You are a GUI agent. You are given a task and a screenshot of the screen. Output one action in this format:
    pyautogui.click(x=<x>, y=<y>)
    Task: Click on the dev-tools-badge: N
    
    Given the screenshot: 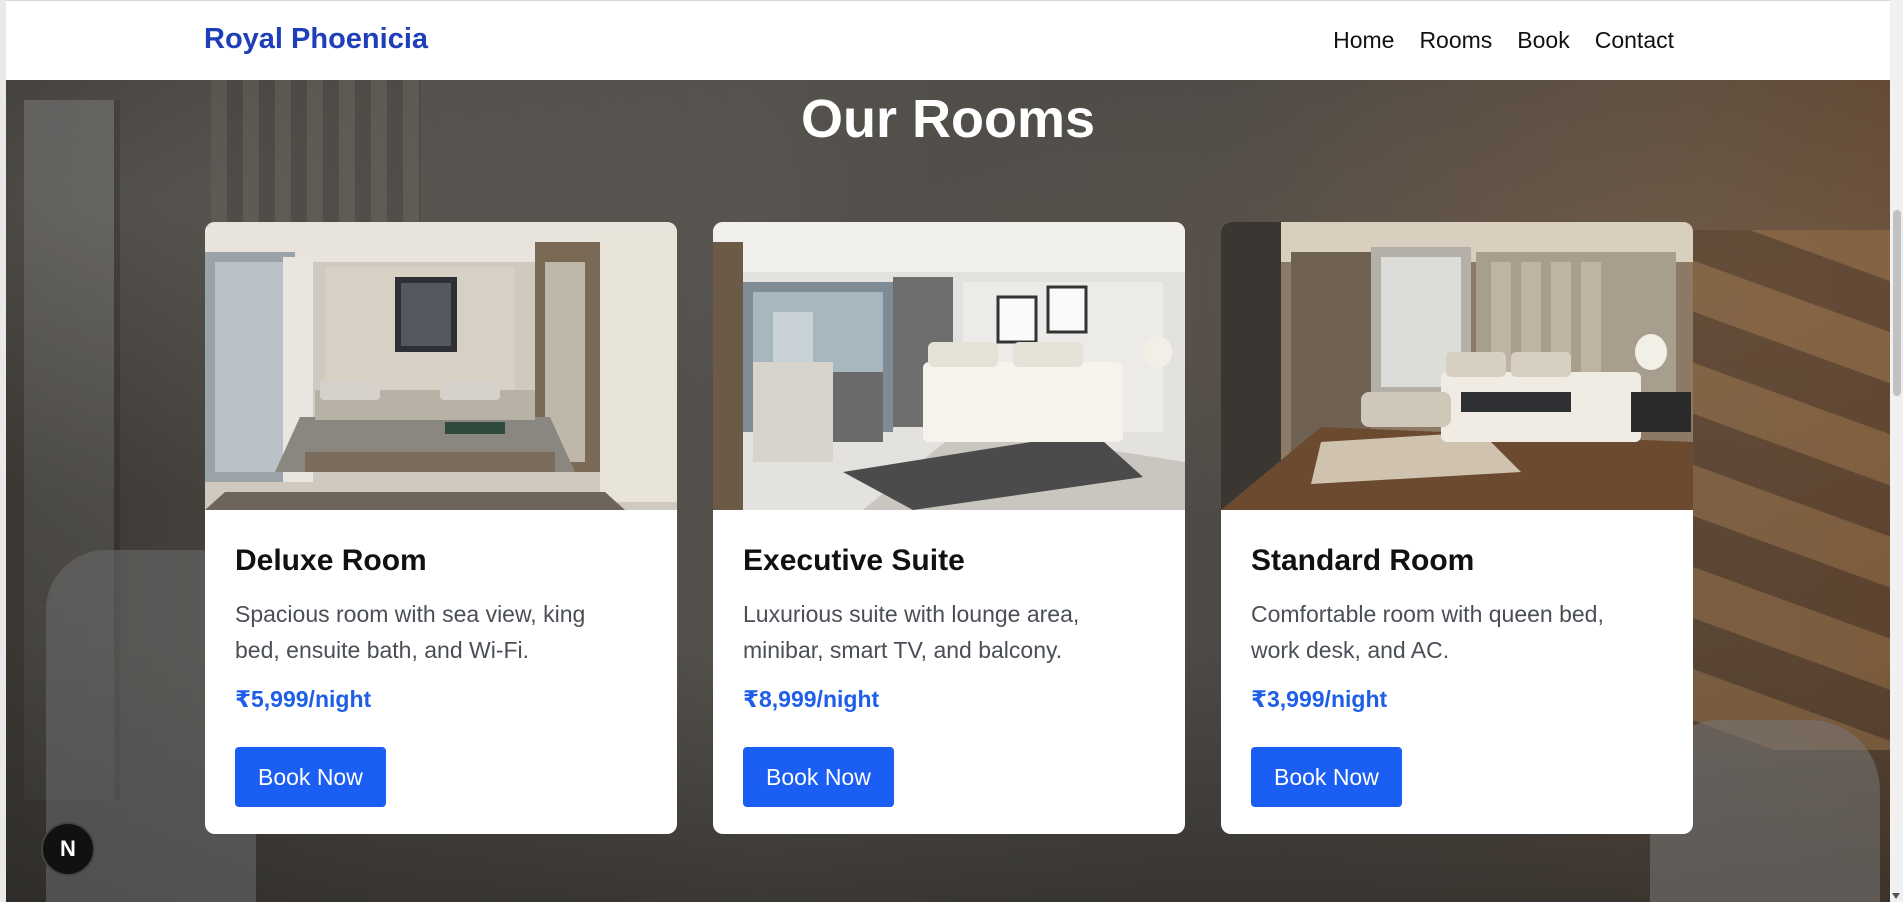 What is the action you would take?
    pyautogui.click(x=68, y=849)
    